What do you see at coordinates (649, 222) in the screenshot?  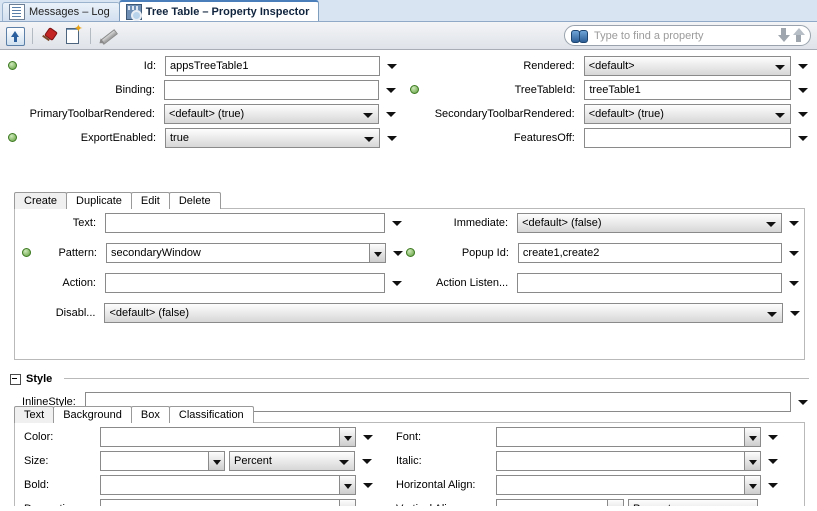 I see `immediate-combo: <default> (false)` at bounding box center [649, 222].